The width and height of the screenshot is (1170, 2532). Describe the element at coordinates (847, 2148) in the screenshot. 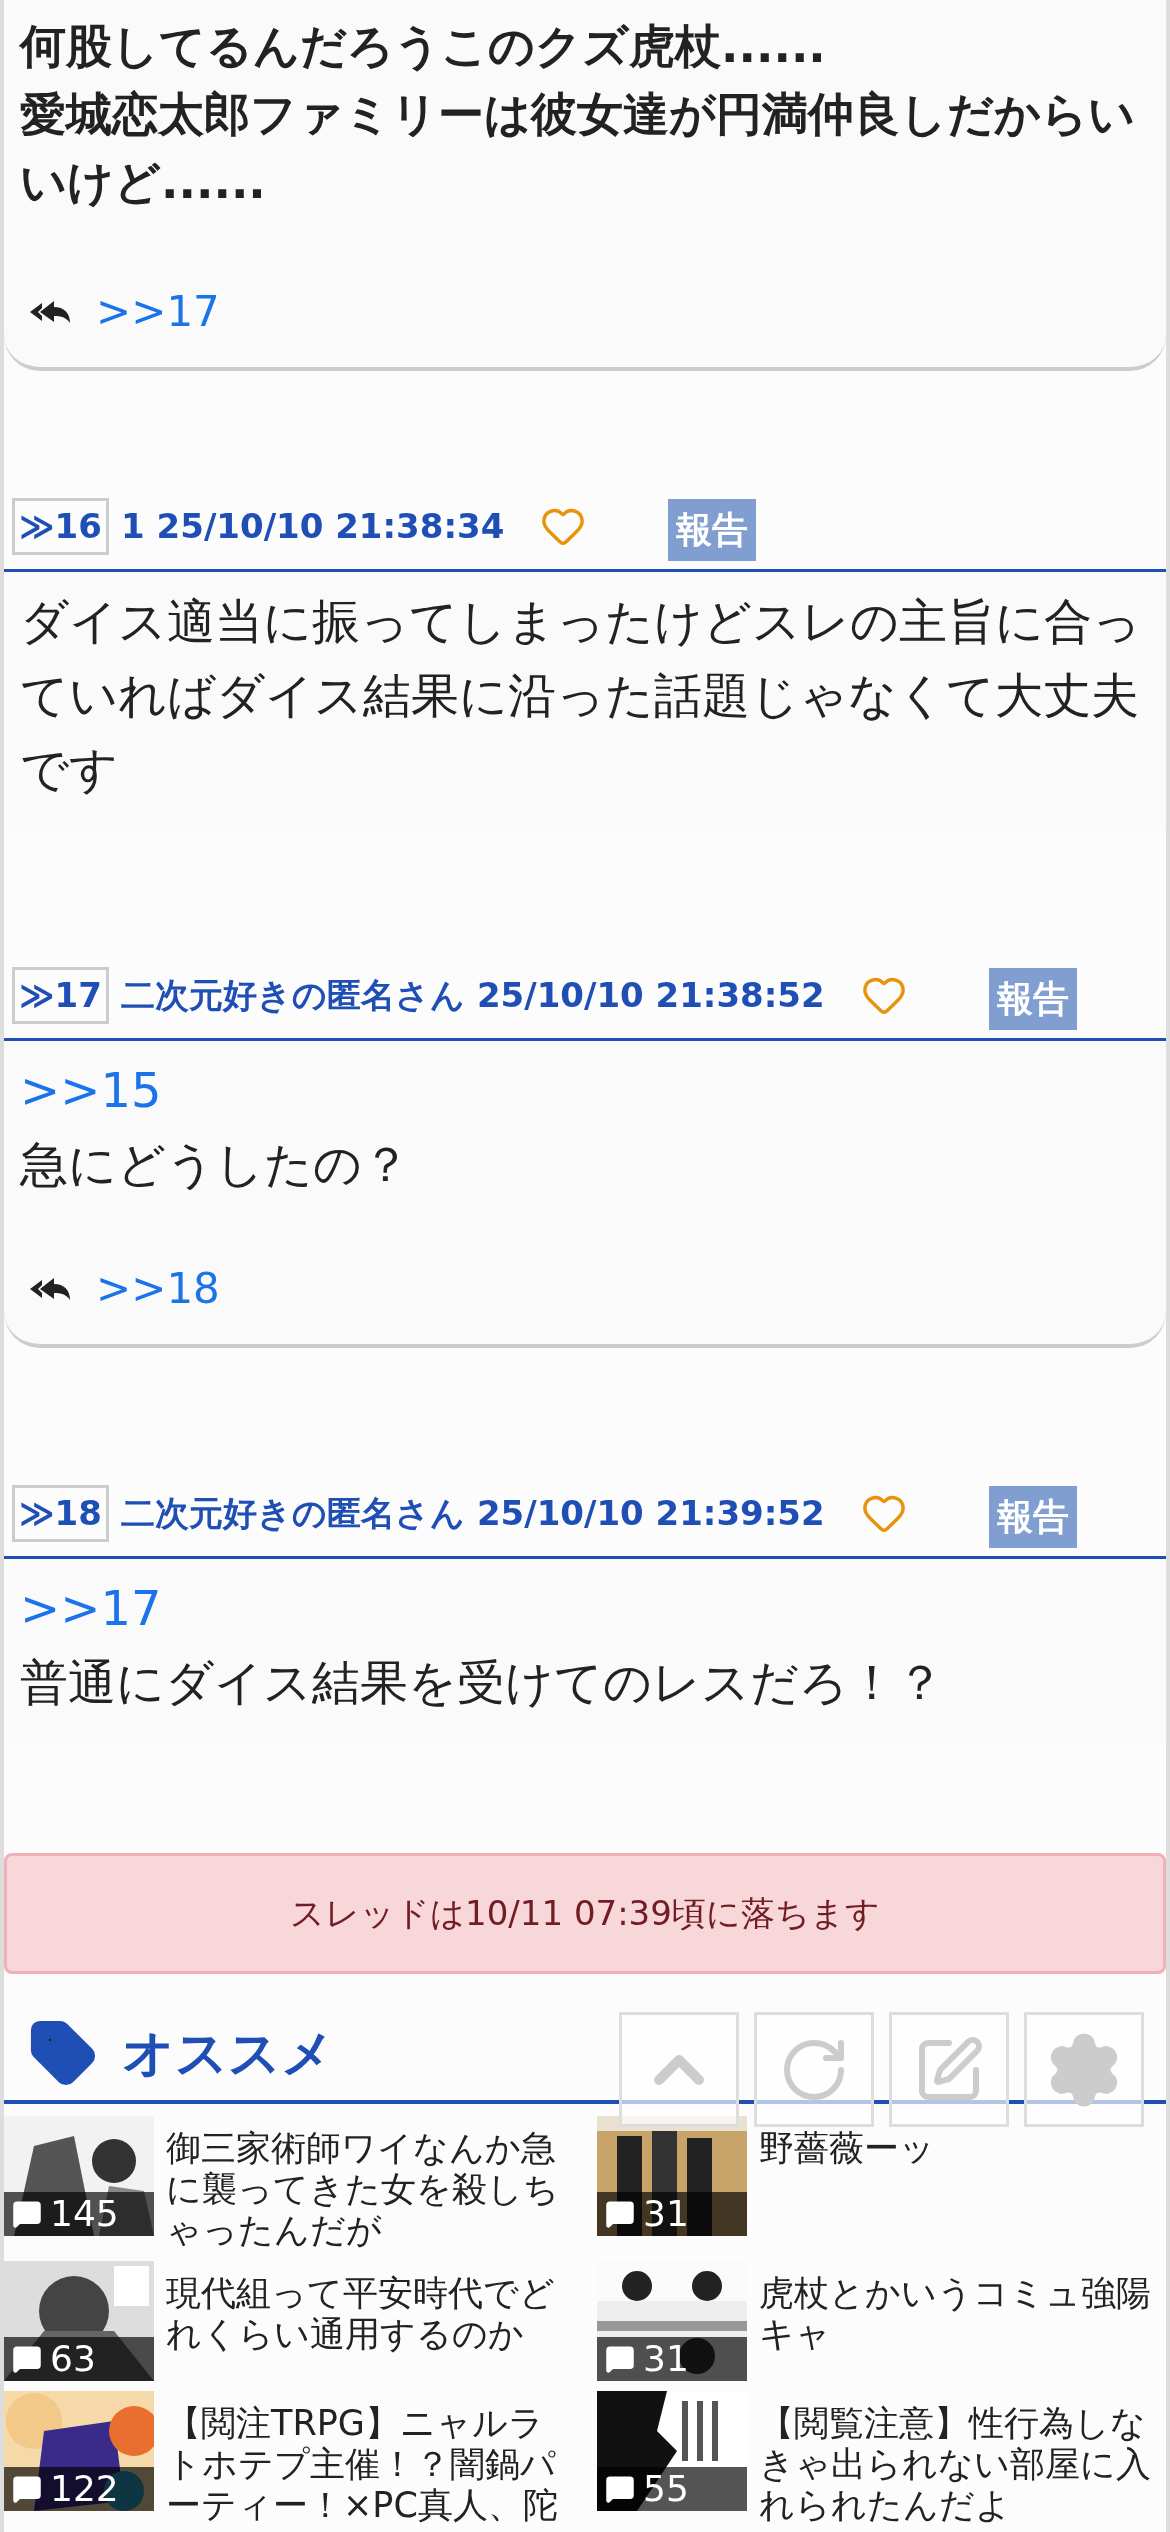

I see `recommend-title: 野薔薇ーッ` at that location.